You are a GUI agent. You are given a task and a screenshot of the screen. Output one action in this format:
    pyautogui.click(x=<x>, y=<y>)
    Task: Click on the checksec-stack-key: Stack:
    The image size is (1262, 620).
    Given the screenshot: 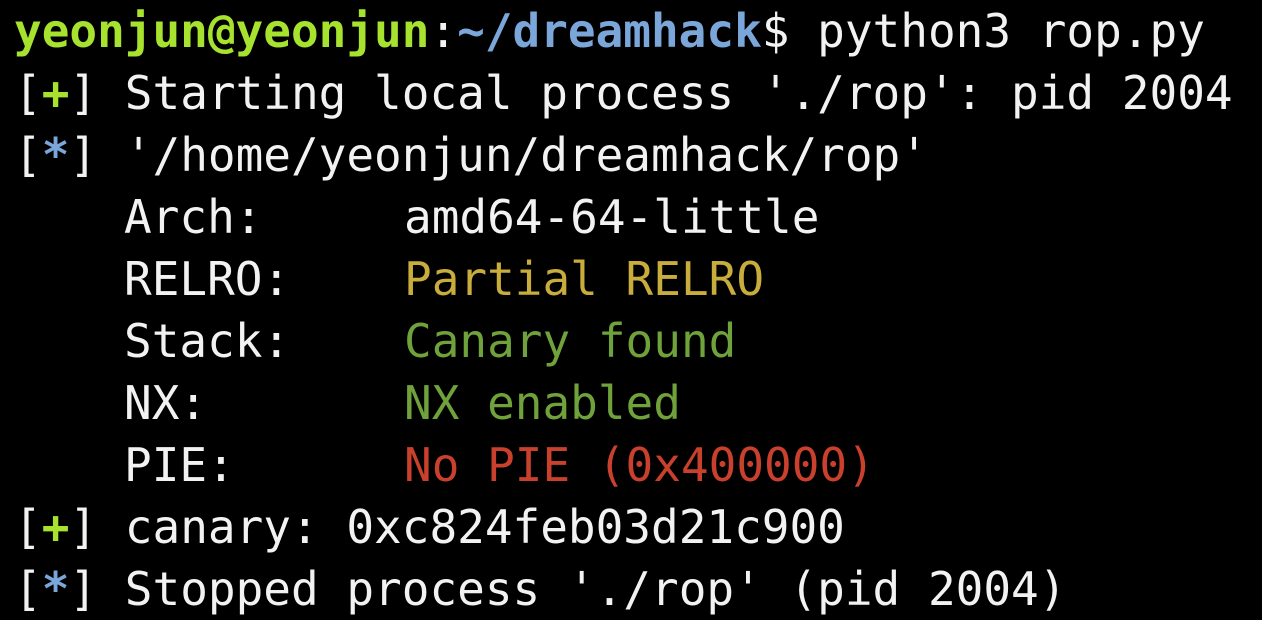 What is the action you would take?
    pyautogui.click(x=207, y=341)
    